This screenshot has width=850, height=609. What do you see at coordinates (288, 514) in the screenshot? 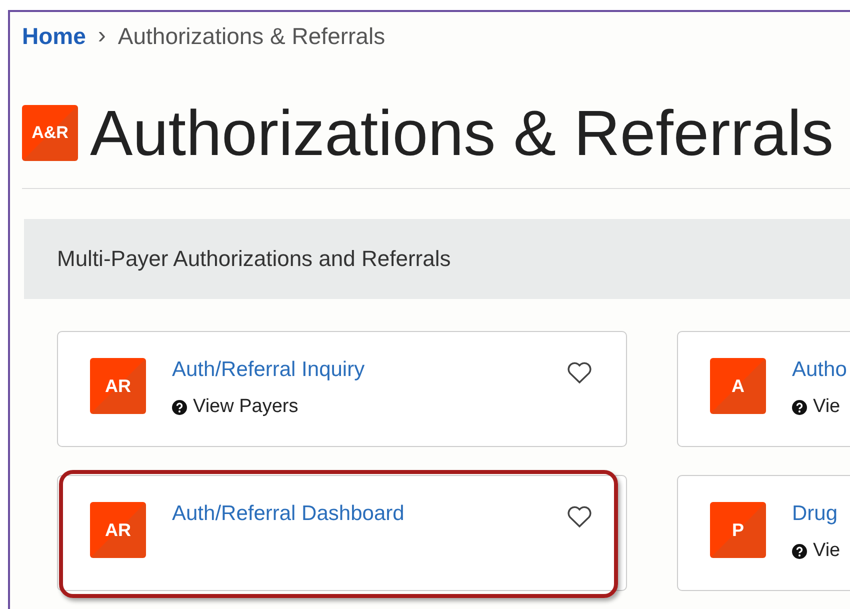
I see `app-link: Auth/Referral Dashboard` at bounding box center [288, 514].